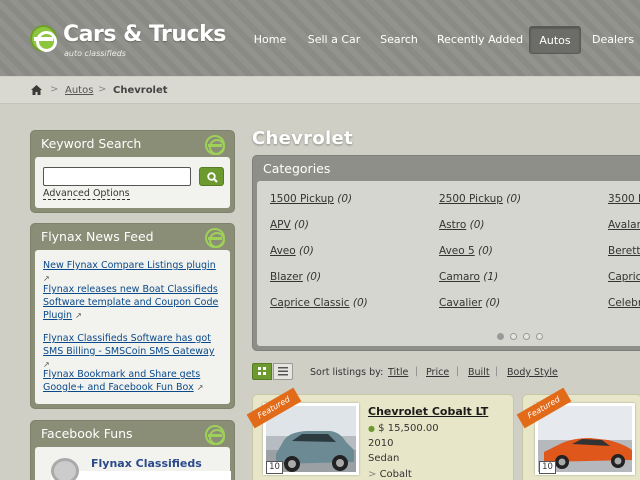  What do you see at coordinates (398, 372) in the screenshot?
I see `sort-by-title: Title` at bounding box center [398, 372].